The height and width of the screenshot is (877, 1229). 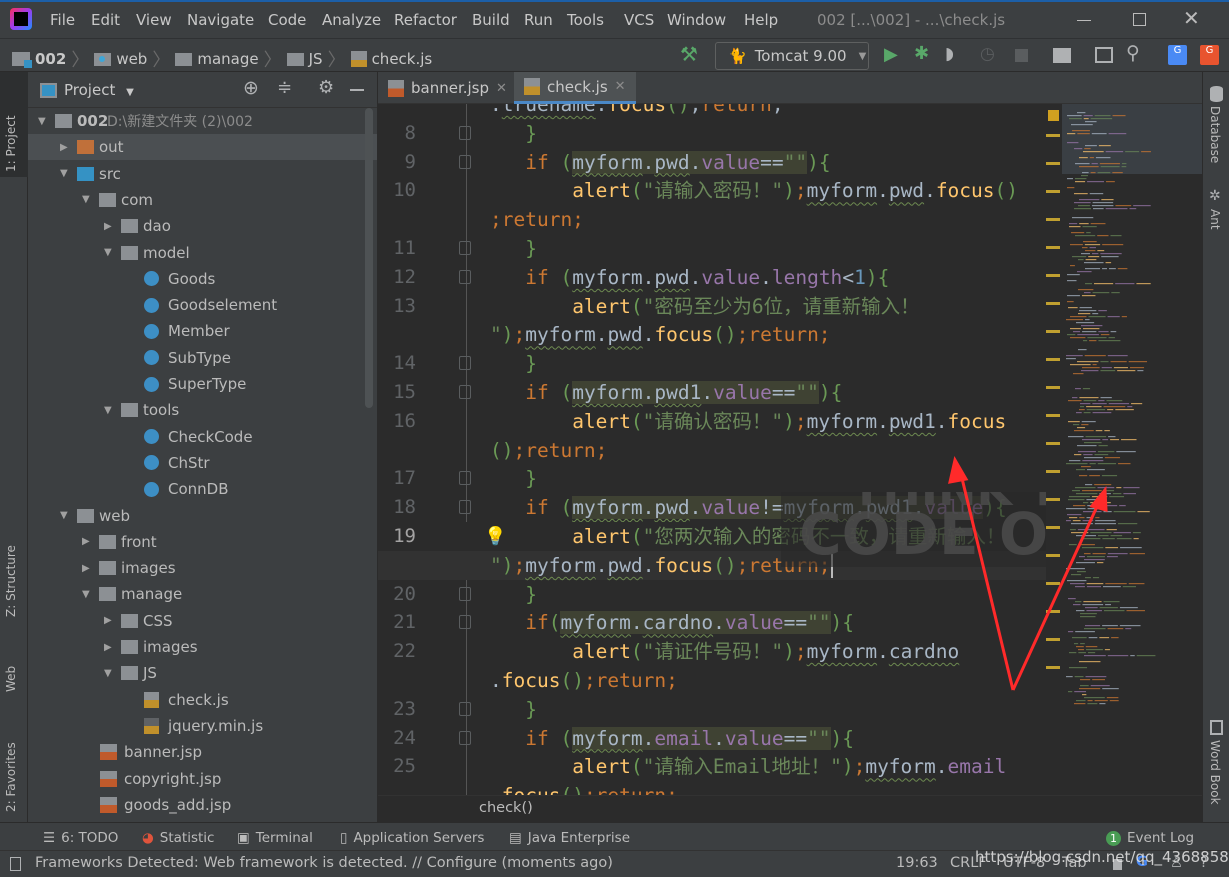 I want to click on tab-check-js: check.js ✕, so click(x=575, y=88).